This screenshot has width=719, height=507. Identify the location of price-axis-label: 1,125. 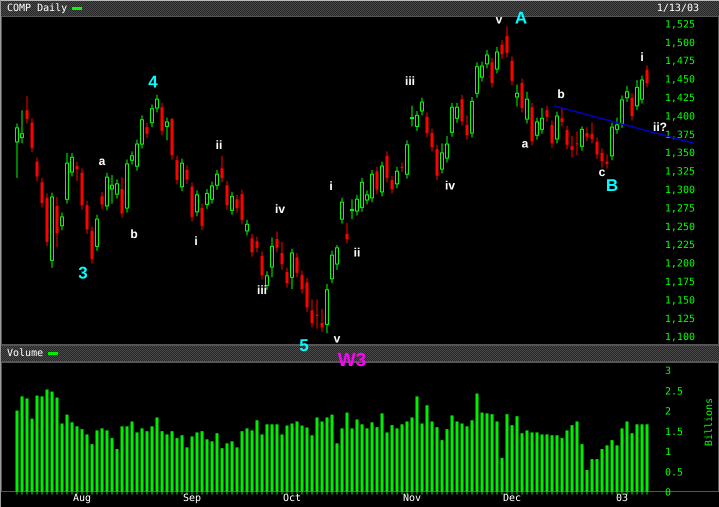
(679, 319).